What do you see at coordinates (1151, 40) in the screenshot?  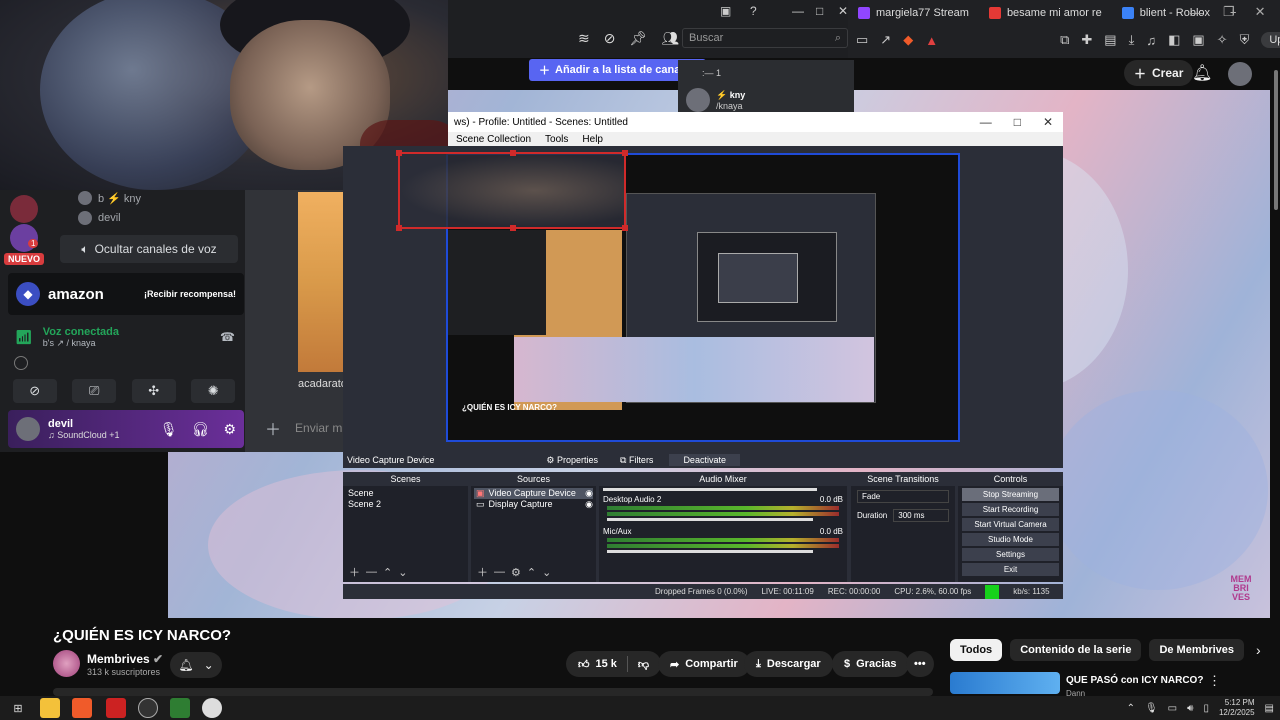 I see `media-icon: ♫` at bounding box center [1151, 40].